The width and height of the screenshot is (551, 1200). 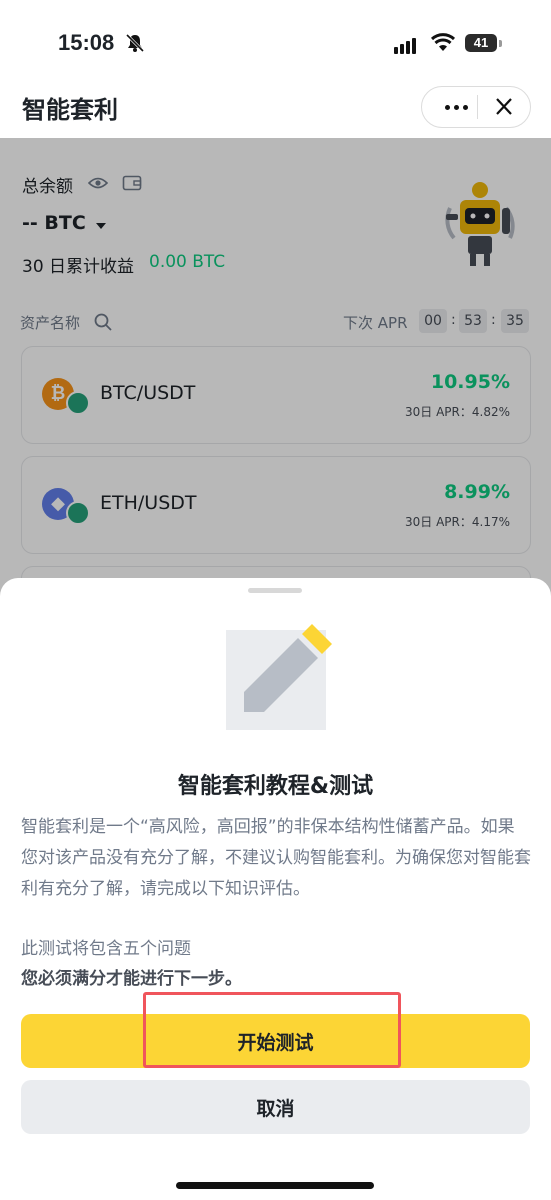 I want to click on wifi-icon, so click(x=443, y=42).